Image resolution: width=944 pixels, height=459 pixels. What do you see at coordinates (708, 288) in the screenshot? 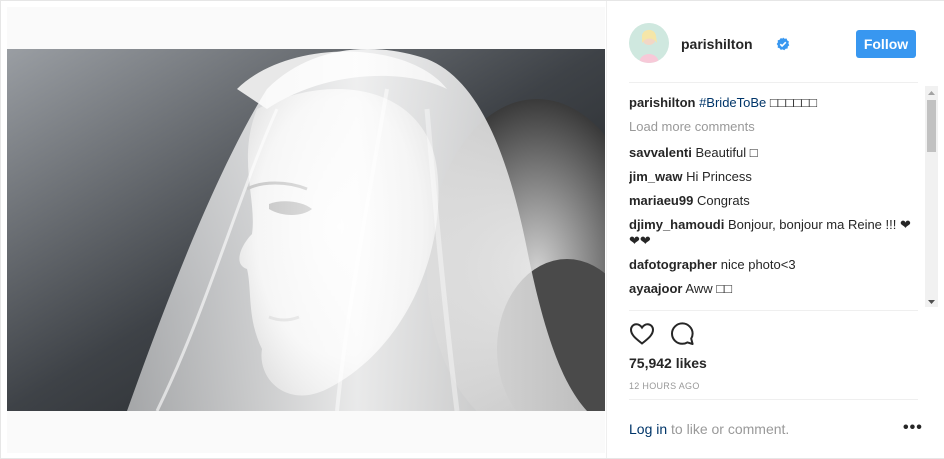
I see `comment-text: Aww □□` at bounding box center [708, 288].